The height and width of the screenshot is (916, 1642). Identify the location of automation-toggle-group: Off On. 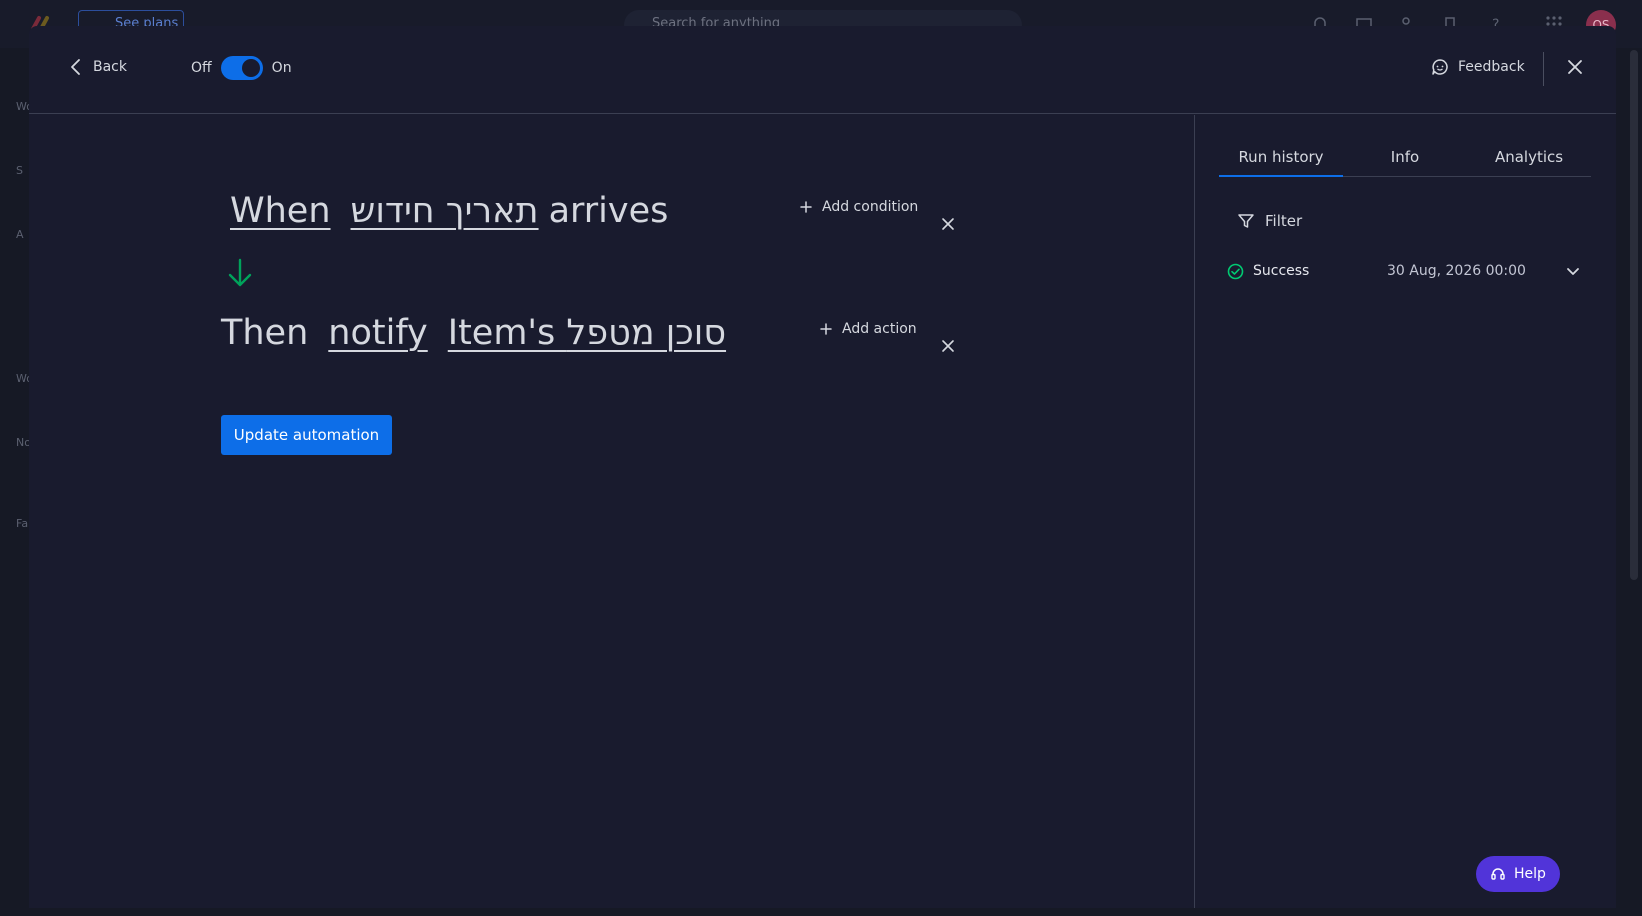
(241, 68).